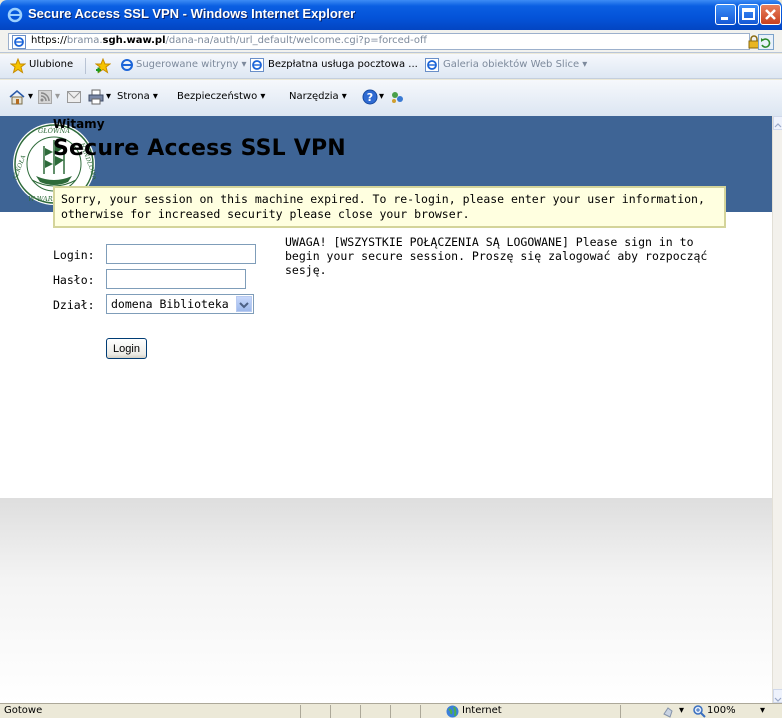 The image size is (782, 718). I want to click on department-select: domena Biblioteka, so click(180, 304).